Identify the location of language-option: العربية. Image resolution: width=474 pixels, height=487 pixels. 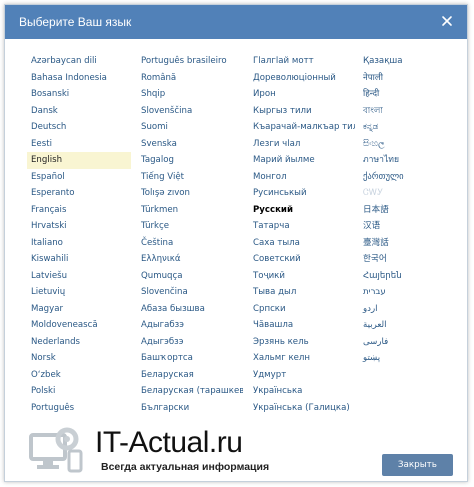
(412, 325).